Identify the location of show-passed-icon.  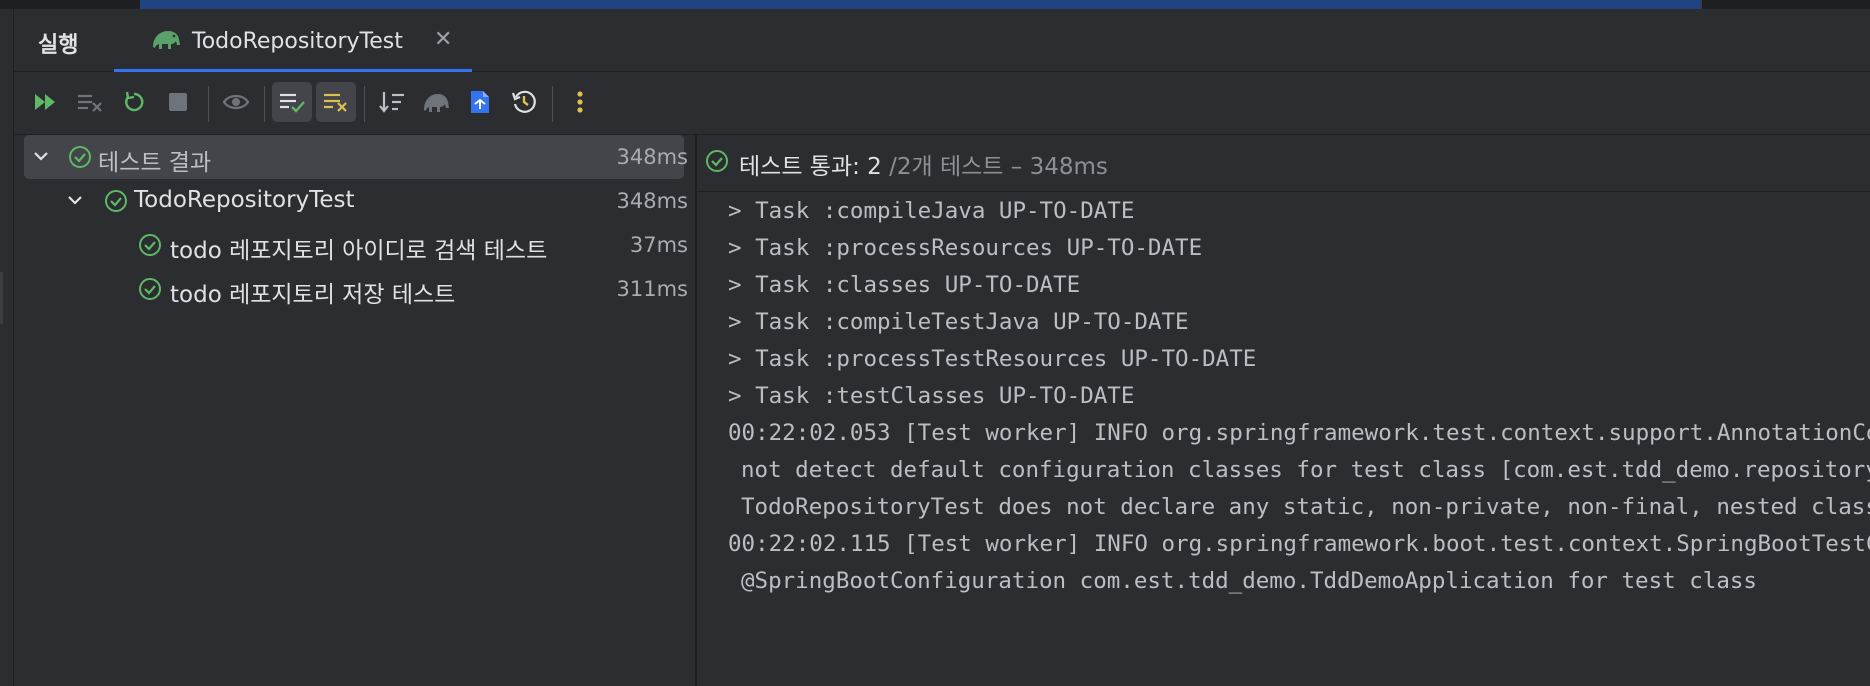
(292, 102).